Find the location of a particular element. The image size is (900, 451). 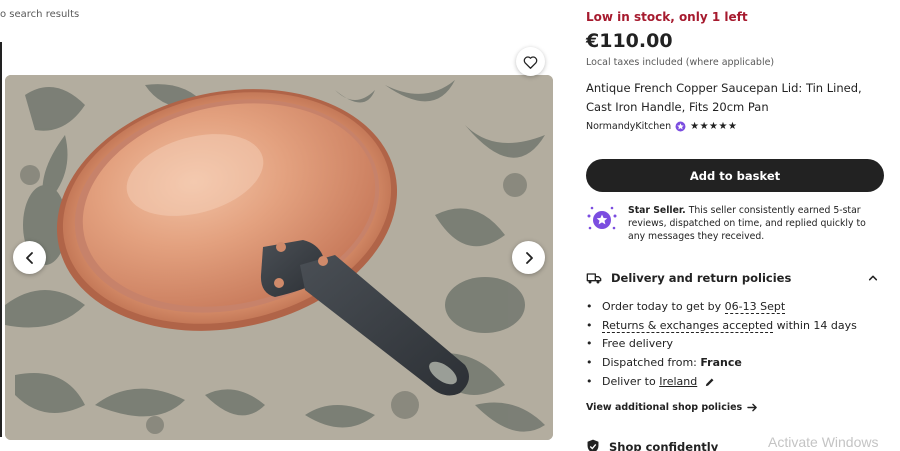

chevron-right-icon is located at coordinates (529, 257).